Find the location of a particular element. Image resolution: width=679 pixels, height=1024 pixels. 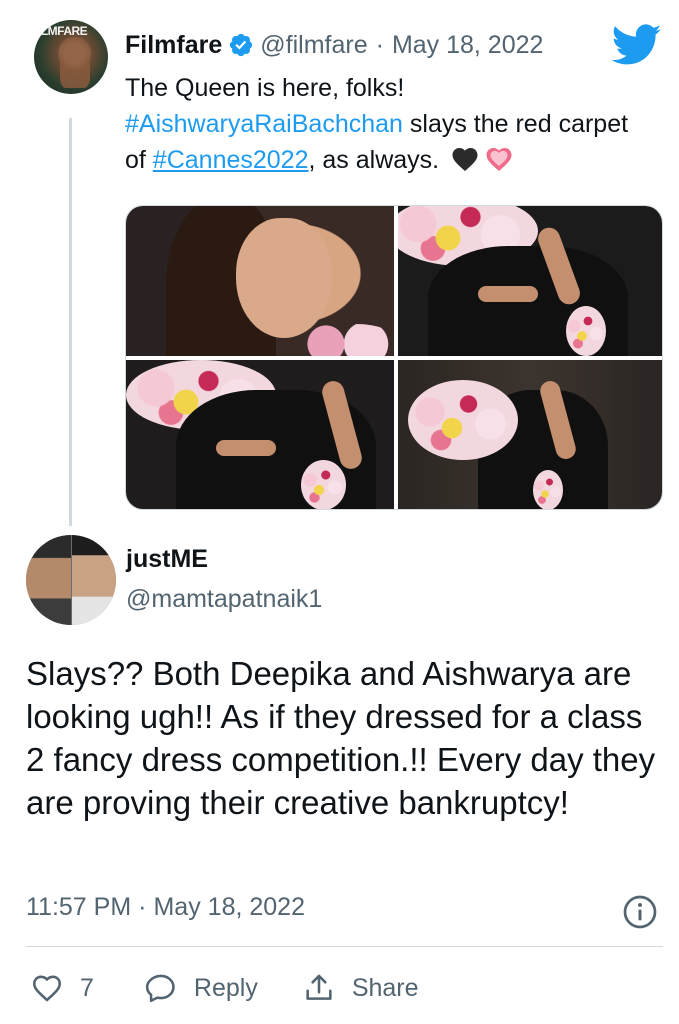

twitter-bird-icon is located at coordinates (637, 44).